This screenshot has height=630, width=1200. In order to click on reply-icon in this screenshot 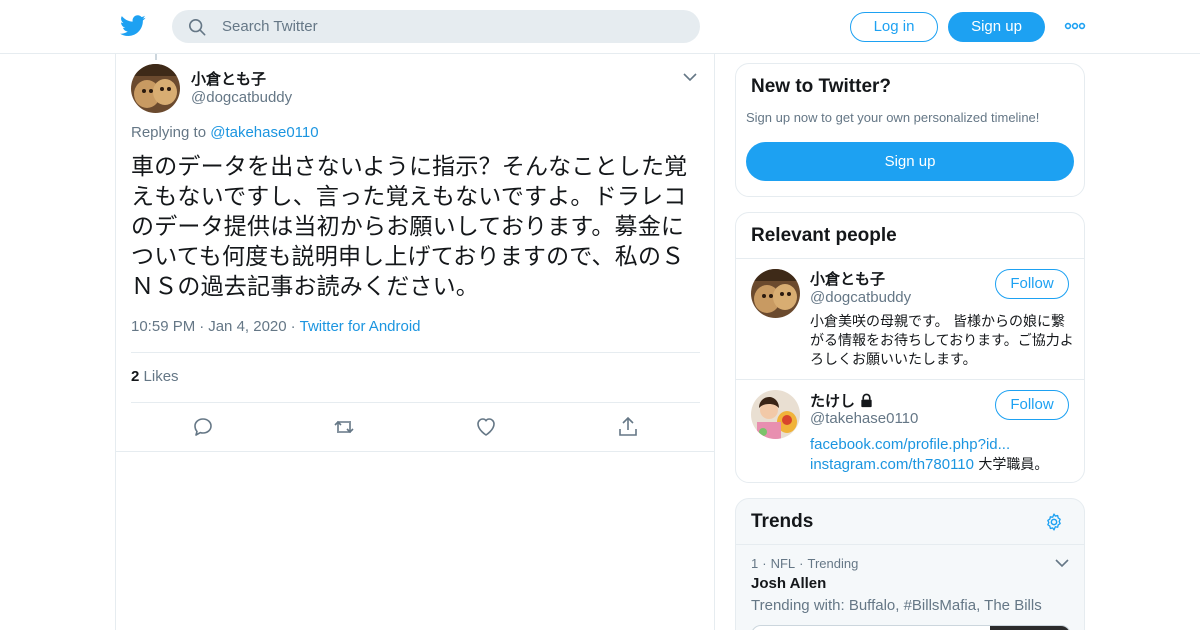, I will do `click(203, 427)`.